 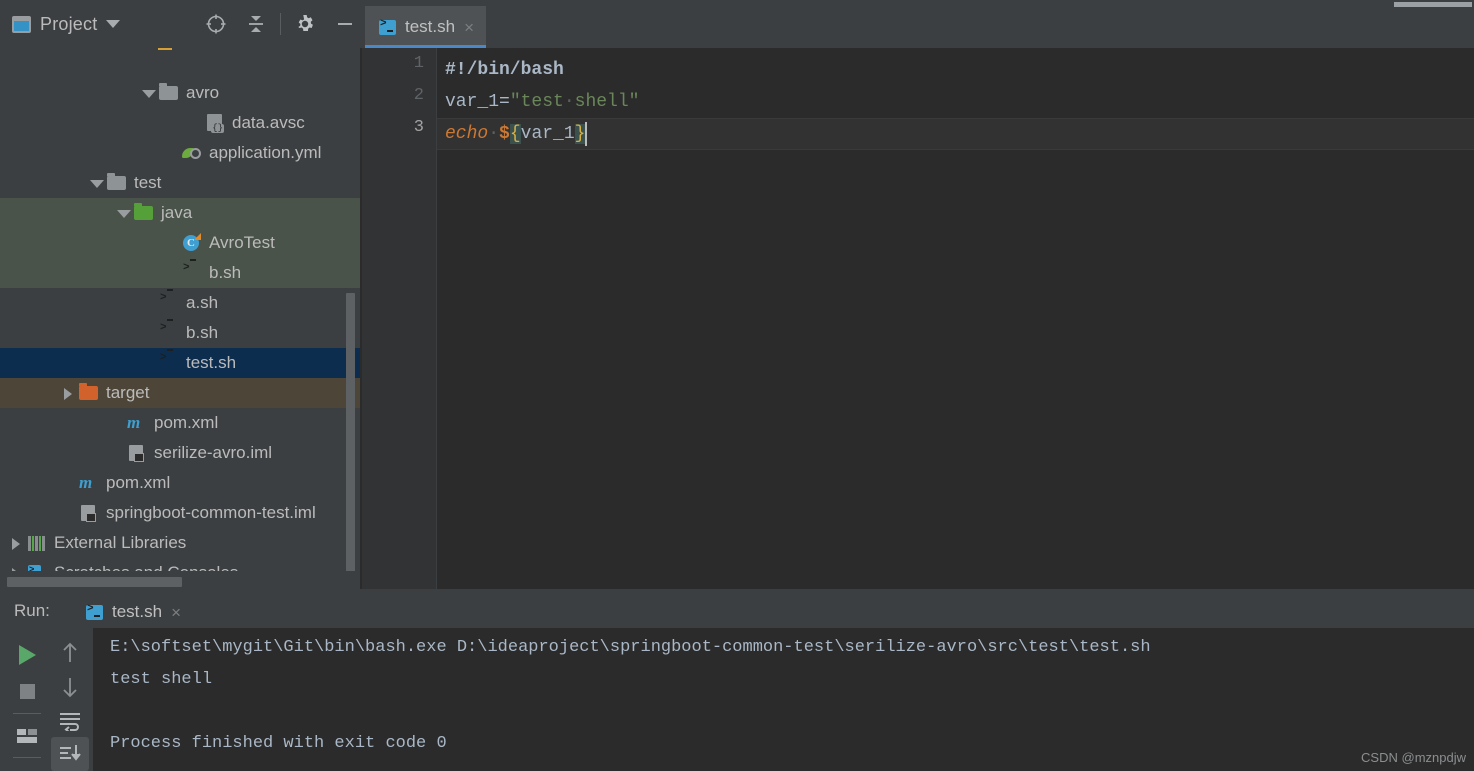 I want to click on project-view-icon, so click(x=21, y=24).